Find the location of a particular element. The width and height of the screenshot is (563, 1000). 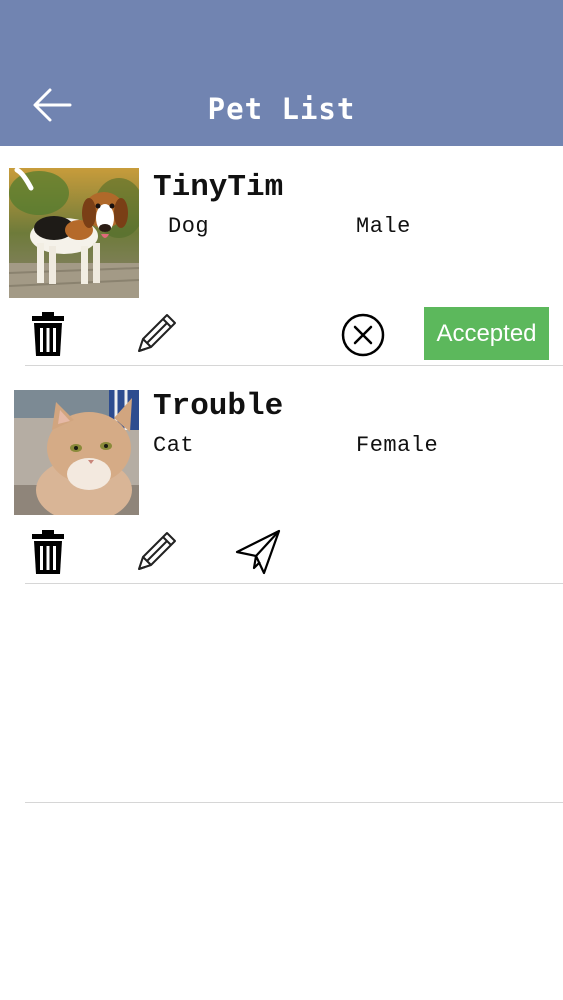

send-icon is located at coordinates (258, 552).